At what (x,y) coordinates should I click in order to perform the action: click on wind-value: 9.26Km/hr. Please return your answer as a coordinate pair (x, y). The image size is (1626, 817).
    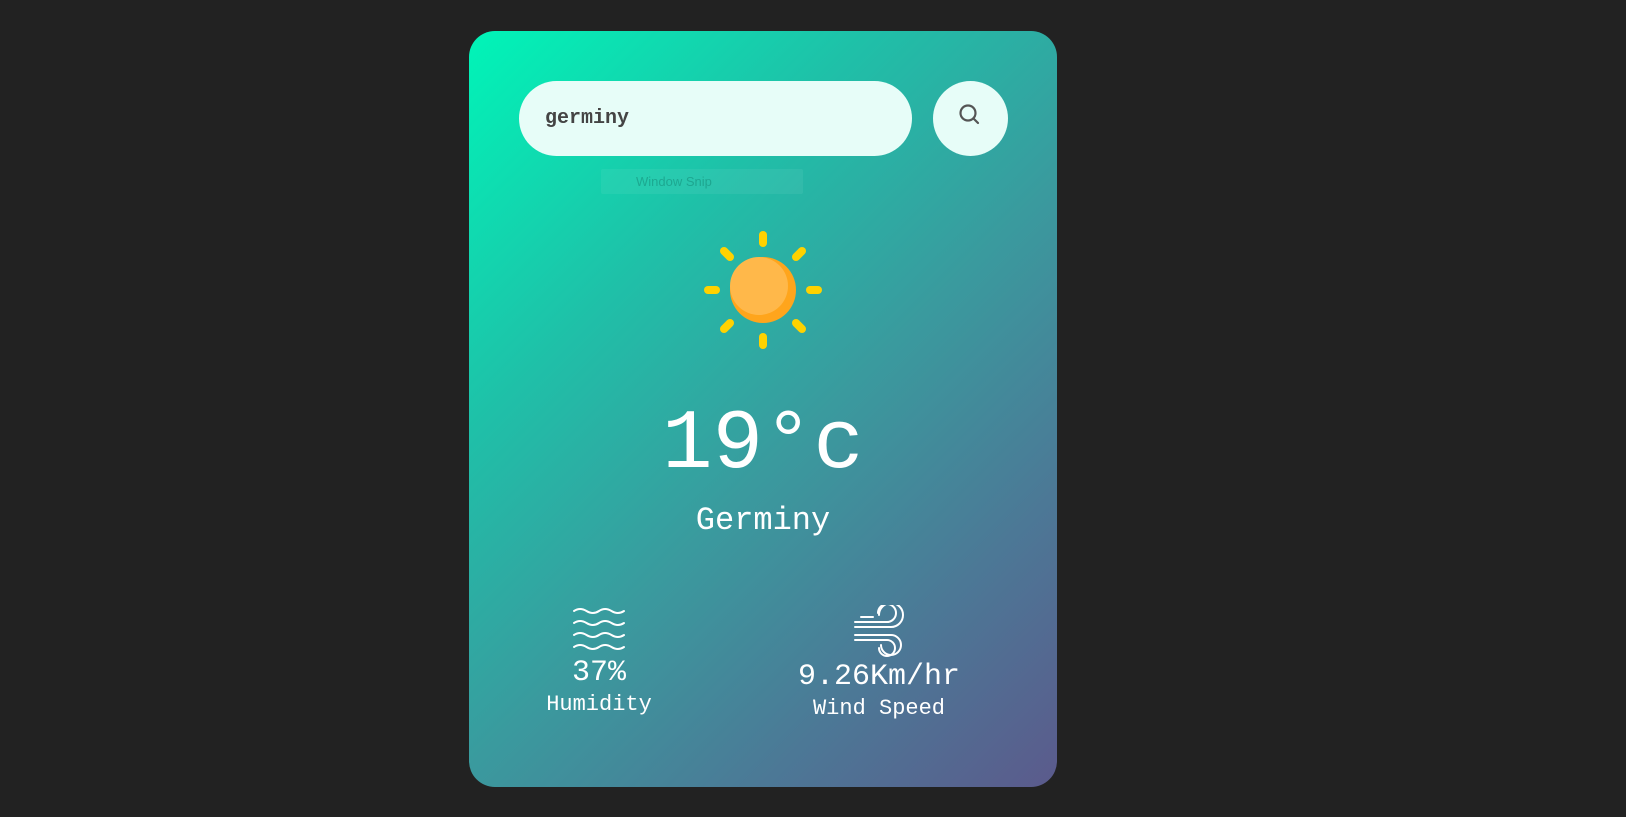
    Looking at the image, I should click on (879, 677).